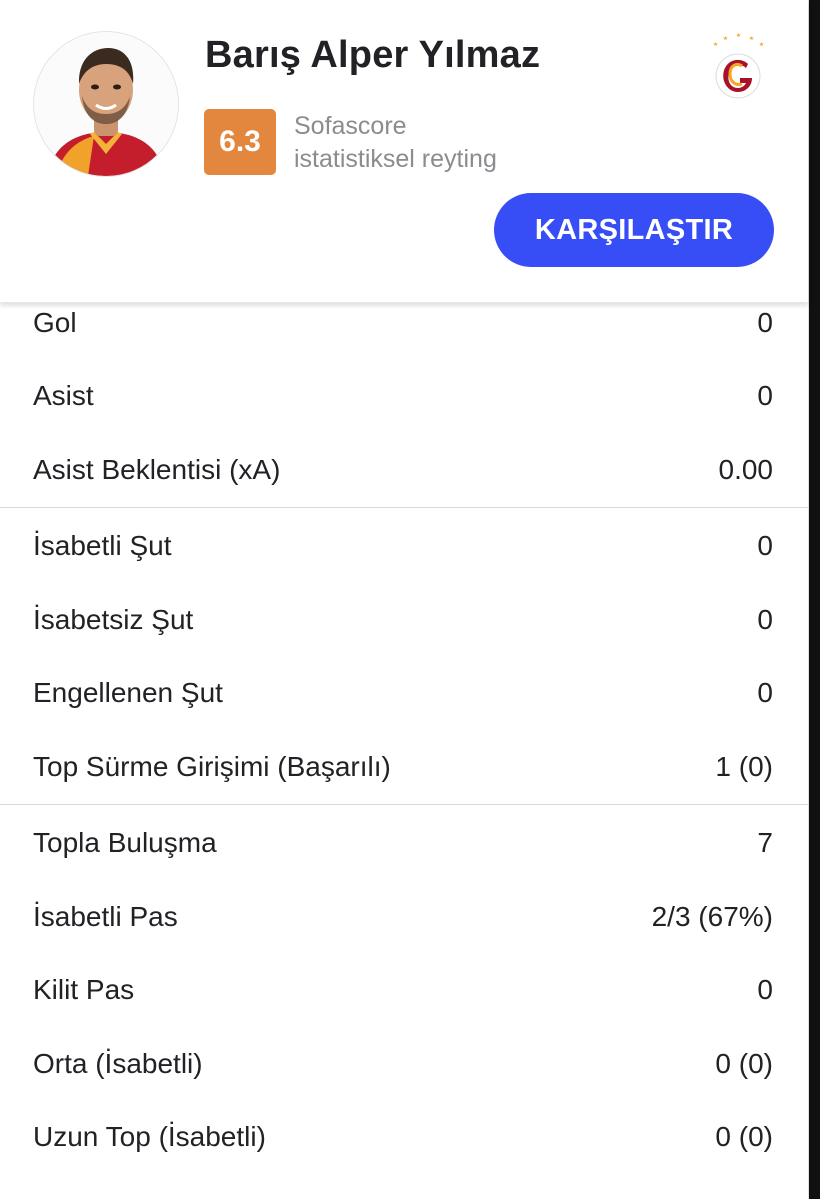 The image size is (820, 1199). Describe the element at coordinates (744, 766) in the screenshot. I see `stat-value: 1 (0)` at that location.